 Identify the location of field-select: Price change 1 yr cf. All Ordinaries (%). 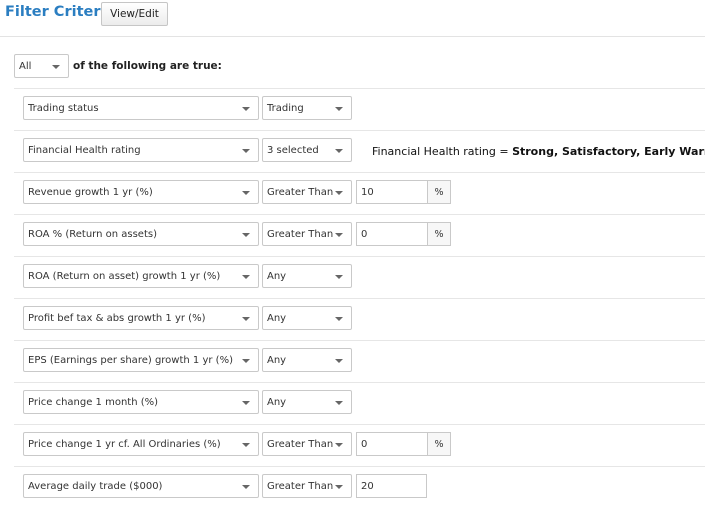
(141, 444).